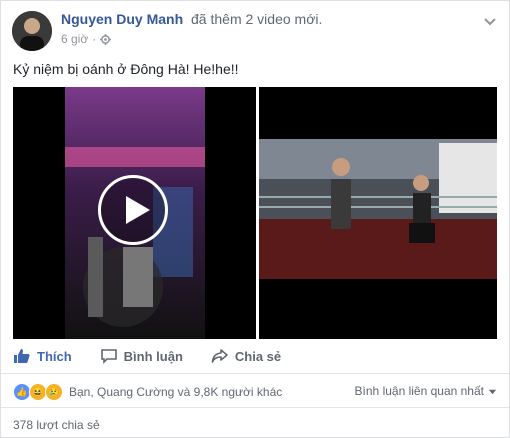 This screenshot has width=510, height=438. What do you see at coordinates (22, 356) in the screenshot?
I see `thumbs-up-icon` at bounding box center [22, 356].